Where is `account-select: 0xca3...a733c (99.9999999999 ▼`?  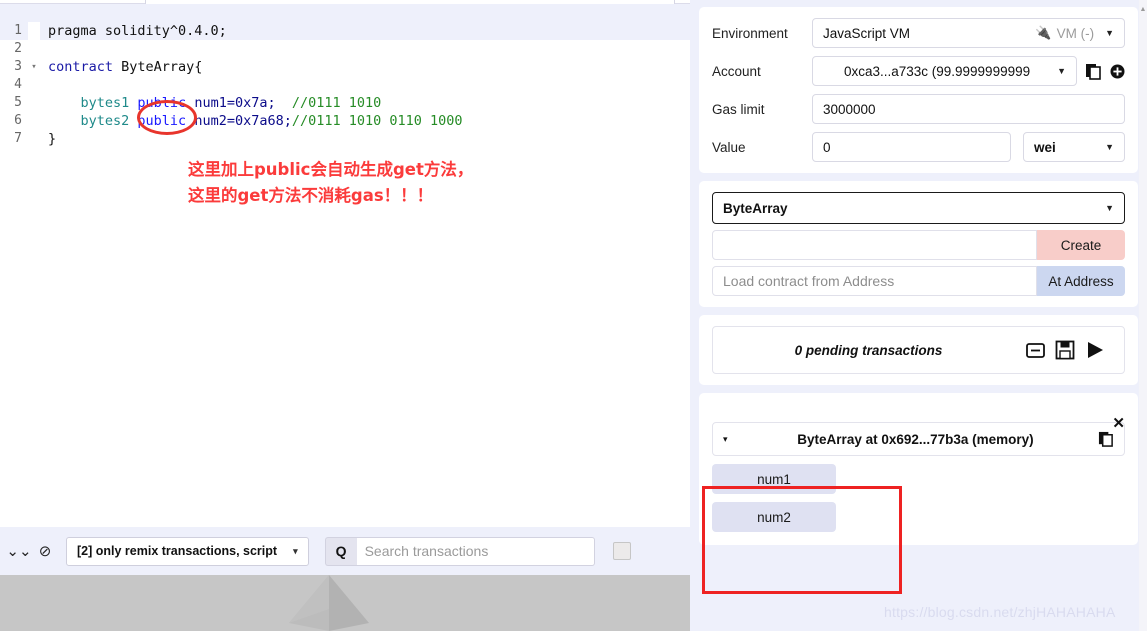 account-select: 0xca3...a733c (99.9999999999 ▼ is located at coordinates (944, 71).